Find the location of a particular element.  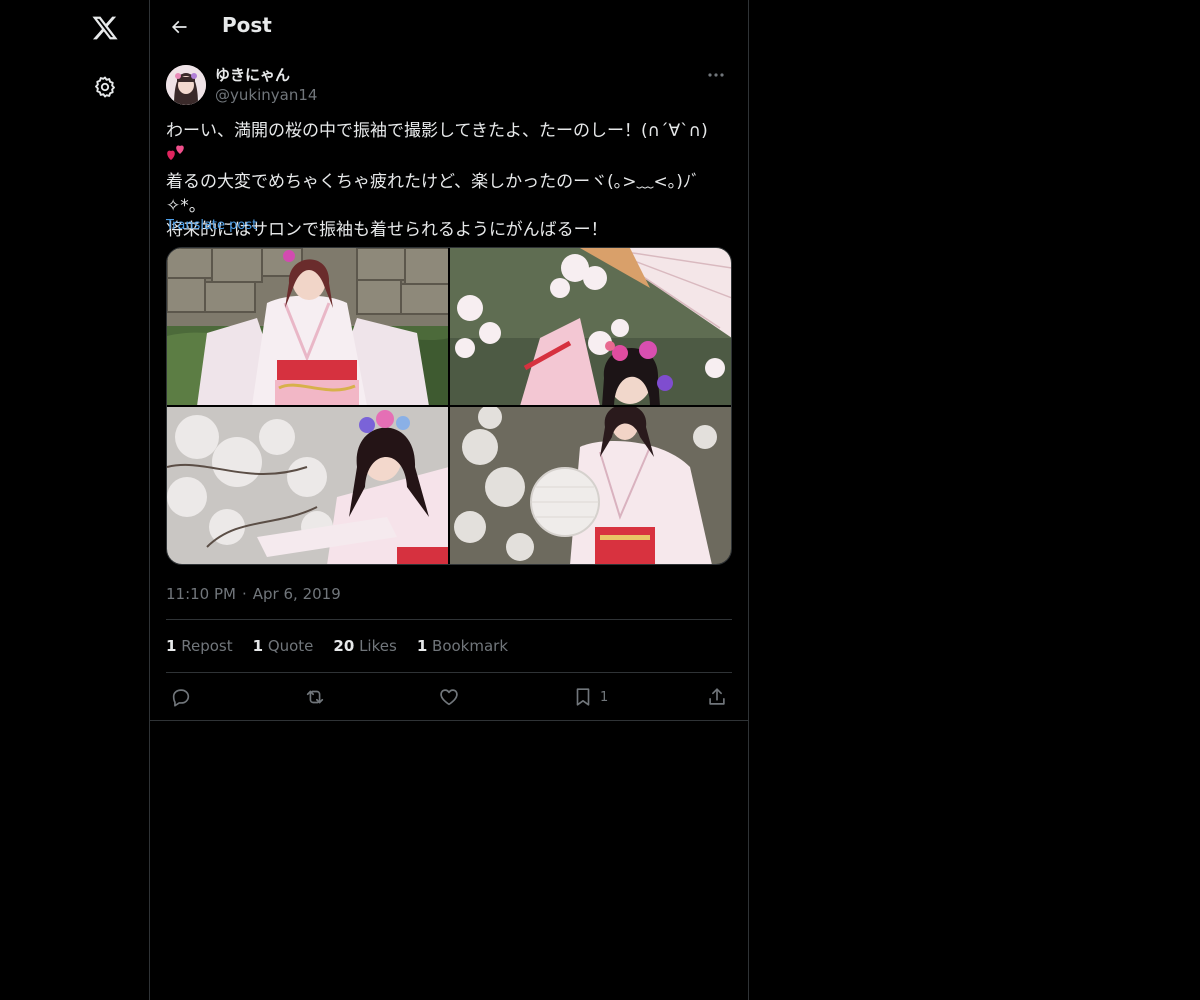

like-button is located at coordinates (449, 697).